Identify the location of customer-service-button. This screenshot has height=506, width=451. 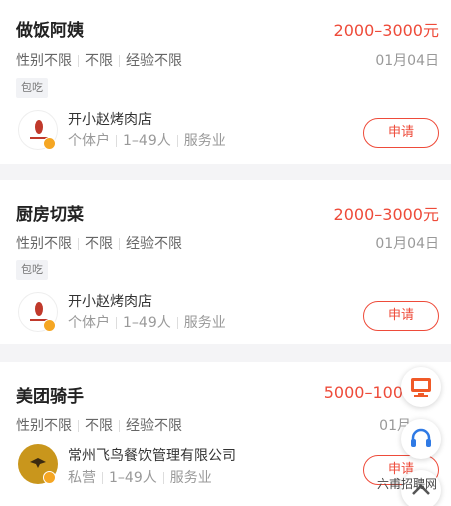
(421, 439).